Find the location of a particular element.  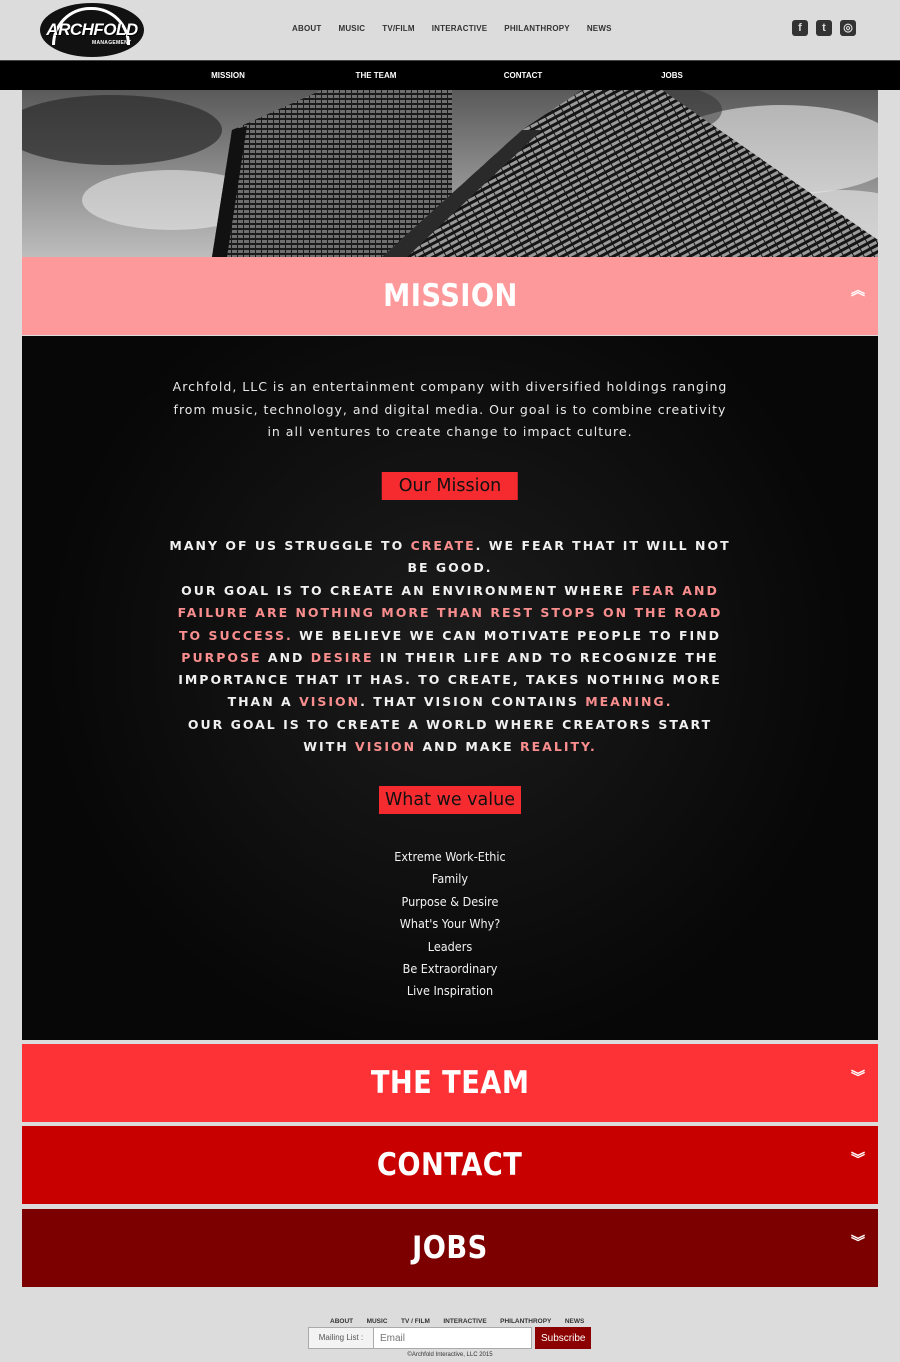

logo-sub: MANAGEMENT is located at coordinates (112, 43).